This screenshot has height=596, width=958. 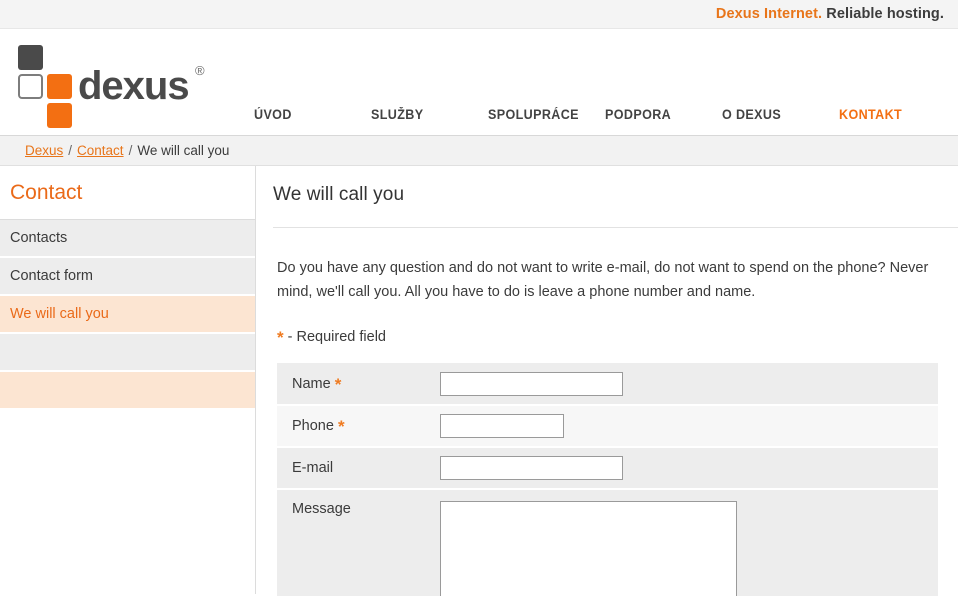 I want to click on title-divider, so click(x=615, y=227).